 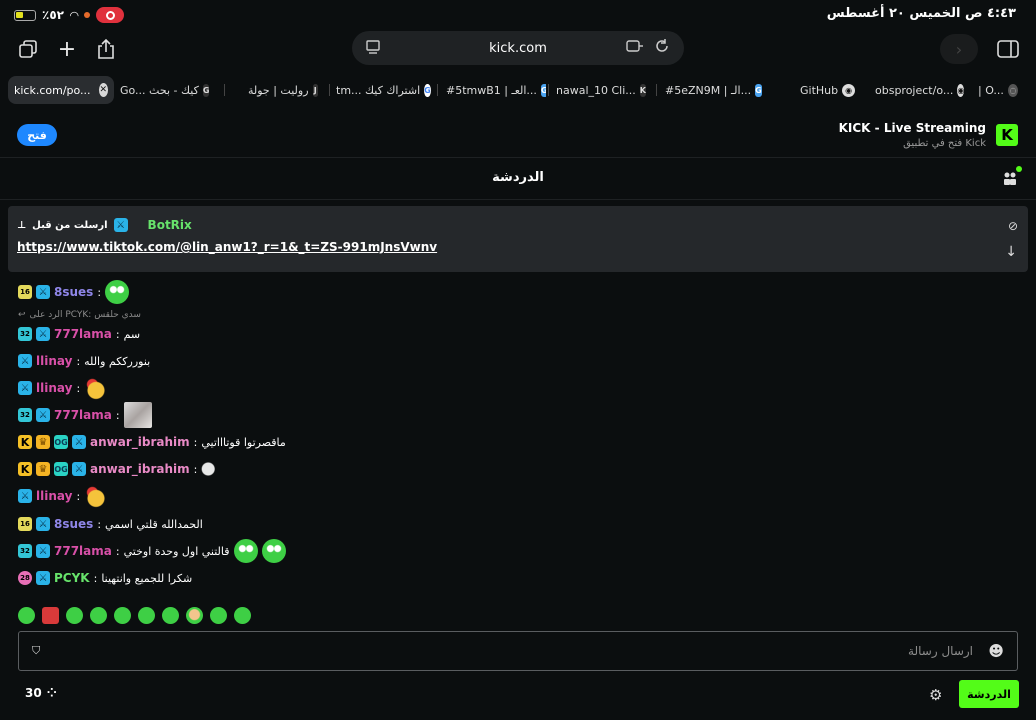 What do you see at coordinates (989, 694) in the screenshot?
I see `send-chat-button: الدردشة` at bounding box center [989, 694].